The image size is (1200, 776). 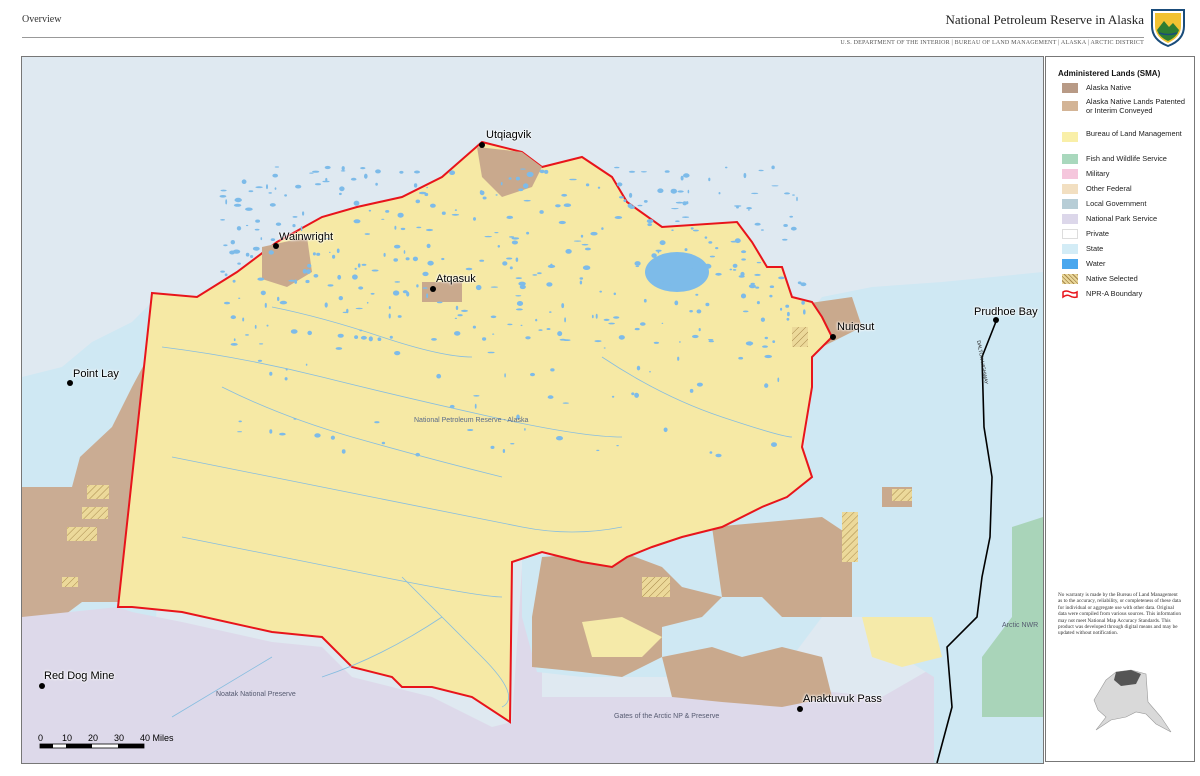 What do you see at coordinates (508, 135) in the screenshot?
I see `town-label-utqiagvik: Utqiagvik` at bounding box center [508, 135].